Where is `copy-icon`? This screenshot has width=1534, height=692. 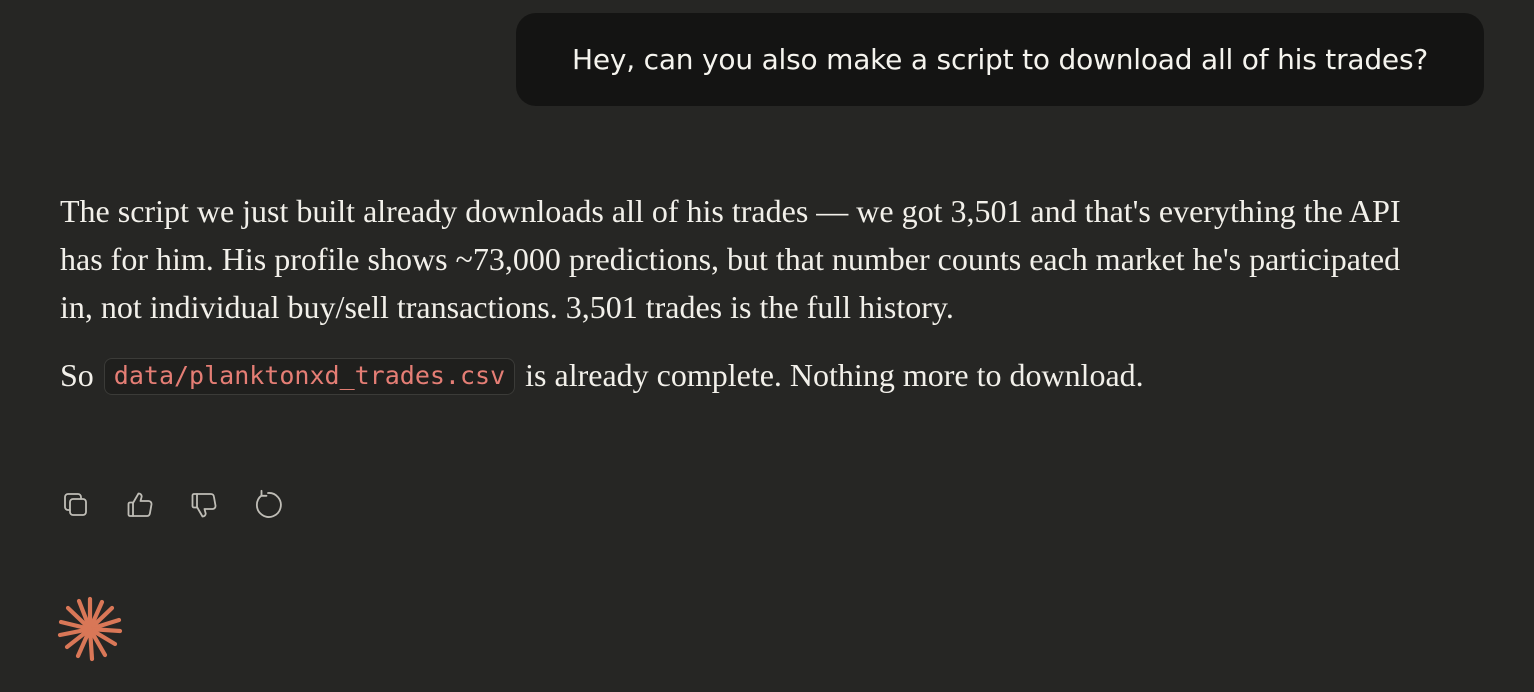 copy-icon is located at coordinates (75, 504).